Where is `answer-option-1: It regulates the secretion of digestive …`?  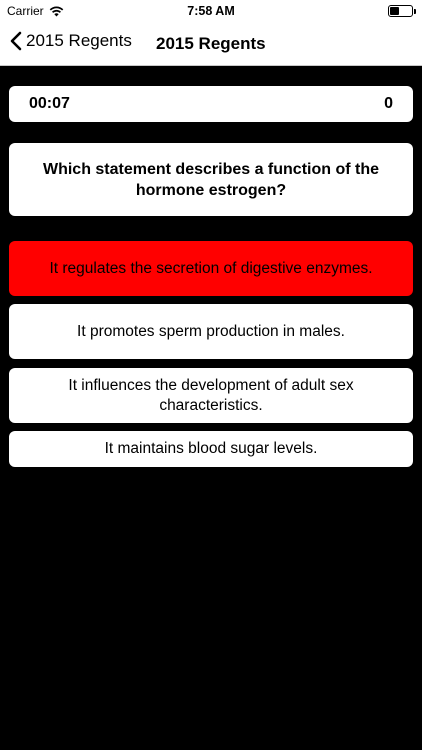
answer-option-1: It regulates the secretion of digestive … is located at coordinates (211, 268).